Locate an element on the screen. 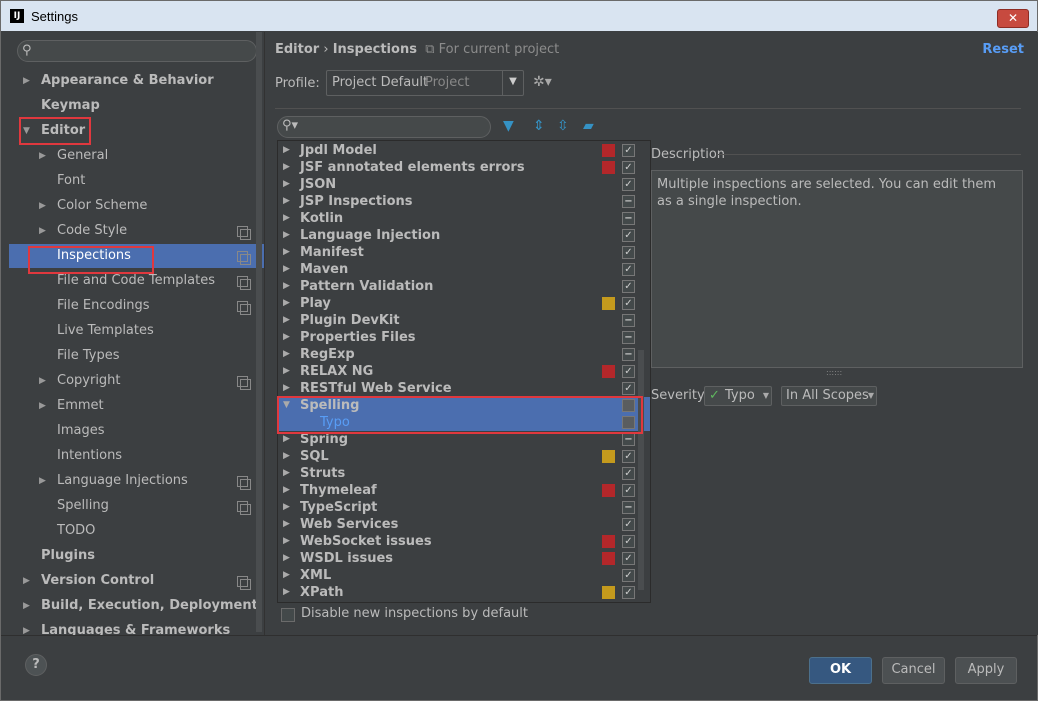  settings-search-input: ⚲ is located at coordinates (137, 51).